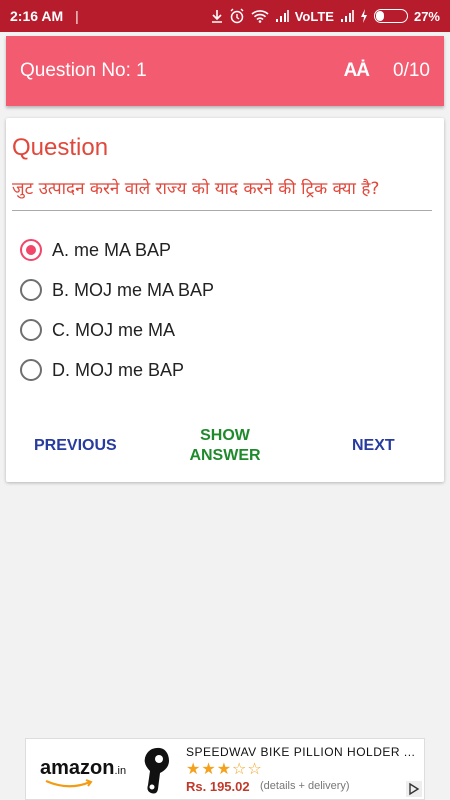 The image size is (450, 800). Describe the element at coordinates (364, 16) in the screenshot. I see `charging-icon` at that location.